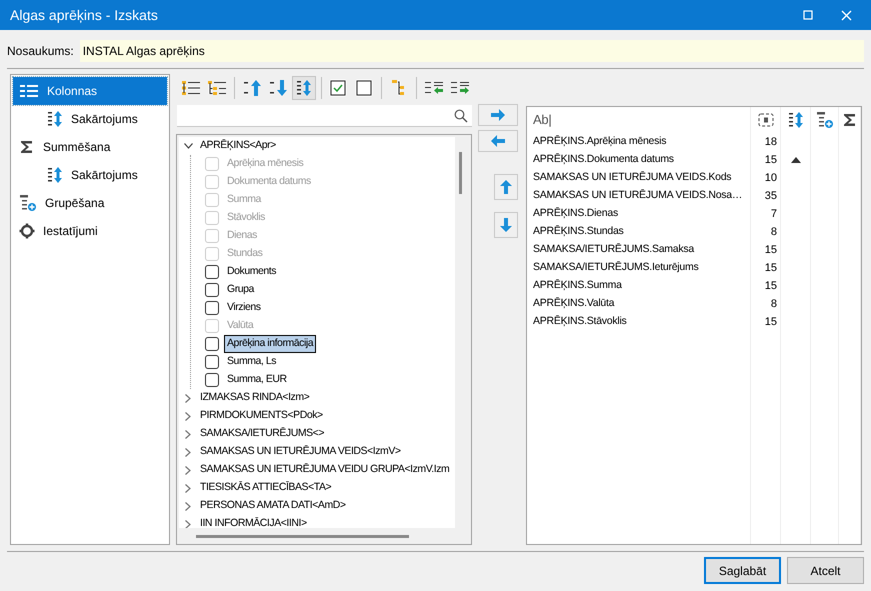  Describe the element at coordinates (825, 570) in the screenshot. I see `dialog-button: Atcelt` at that location.